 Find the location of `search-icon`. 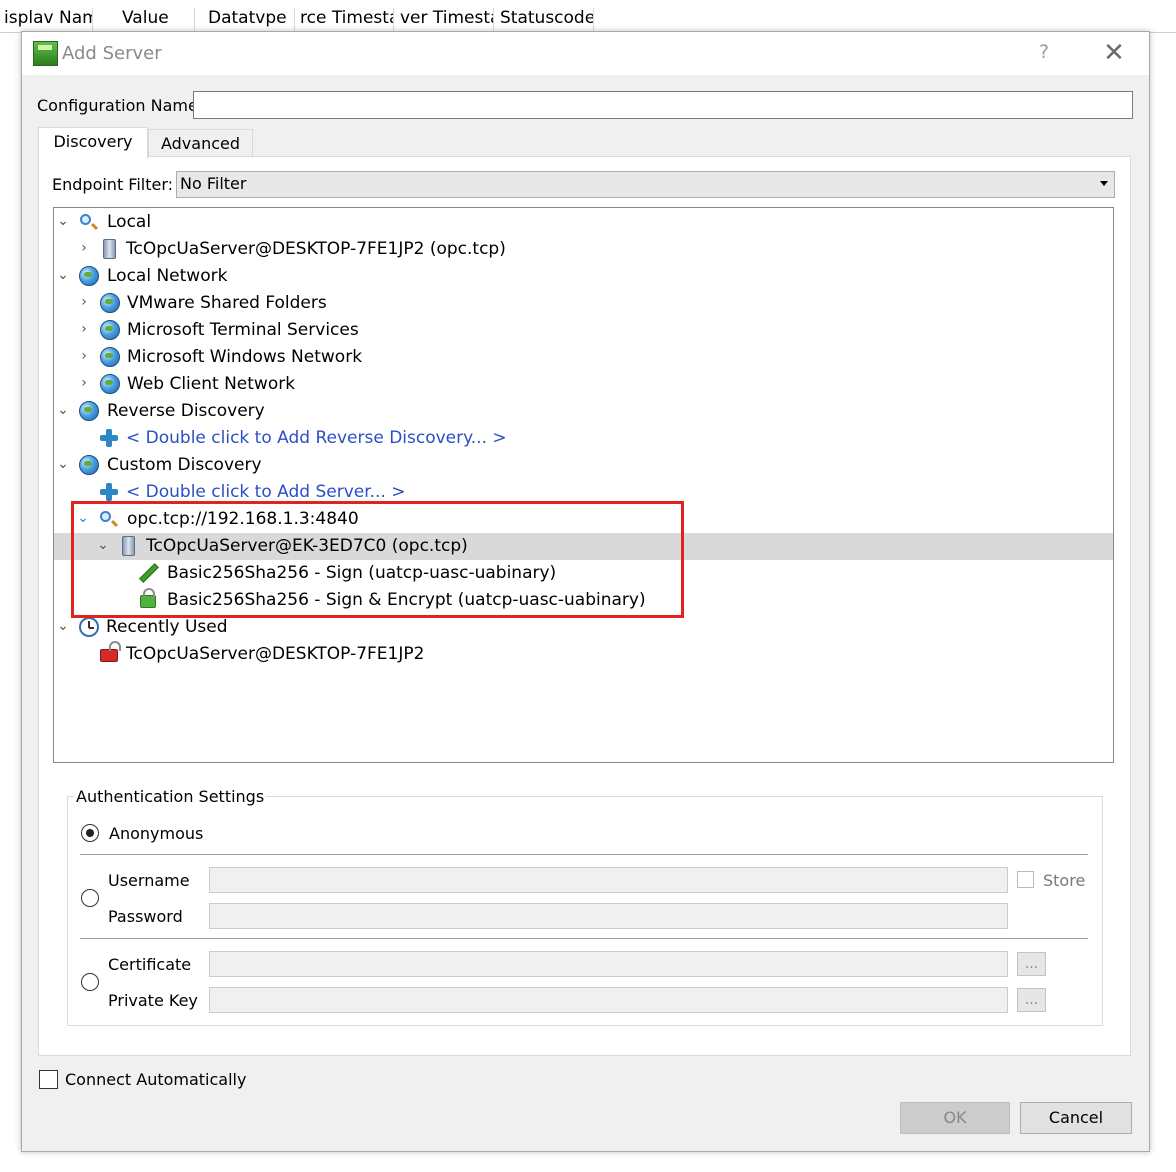

search-icon is located at coordinates (85, 219).